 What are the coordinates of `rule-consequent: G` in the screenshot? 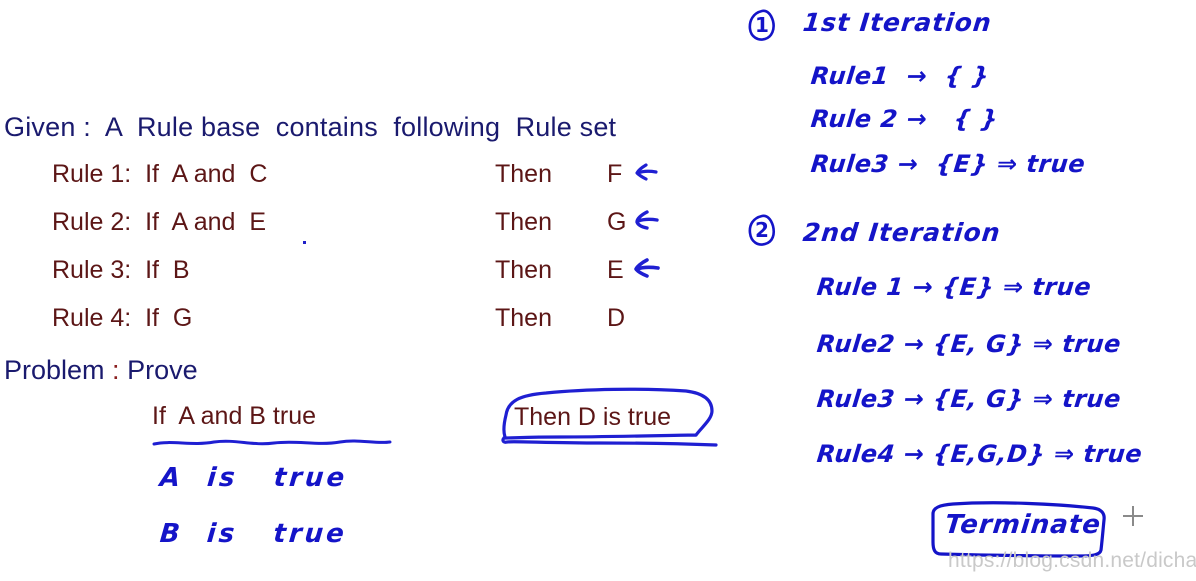 It's located at (617, 222).